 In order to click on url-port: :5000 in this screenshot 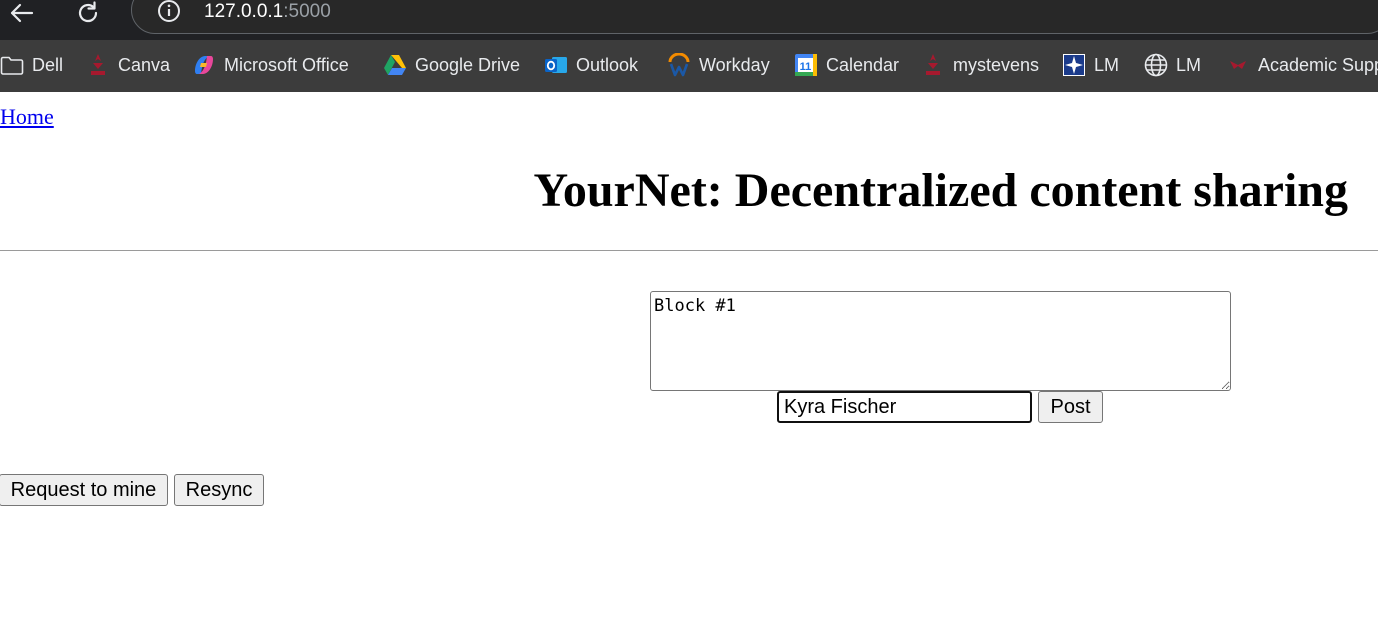, I will do `click(307, 11)`.